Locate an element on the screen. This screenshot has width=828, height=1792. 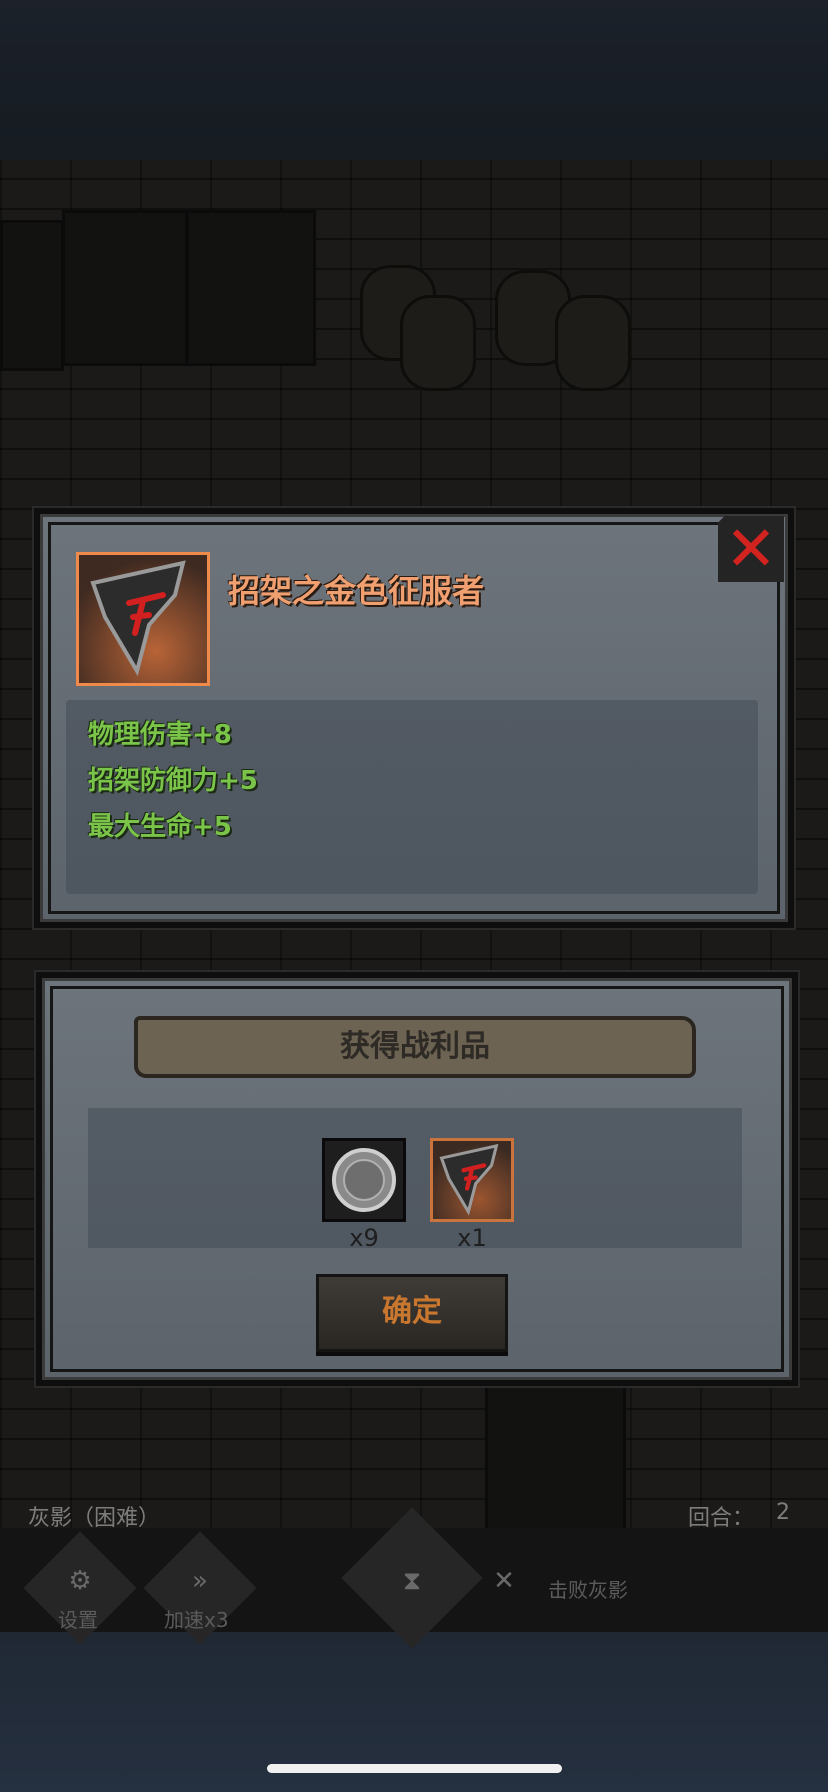
gear-icon: ⚙ is located at coordinates (80, 1581).